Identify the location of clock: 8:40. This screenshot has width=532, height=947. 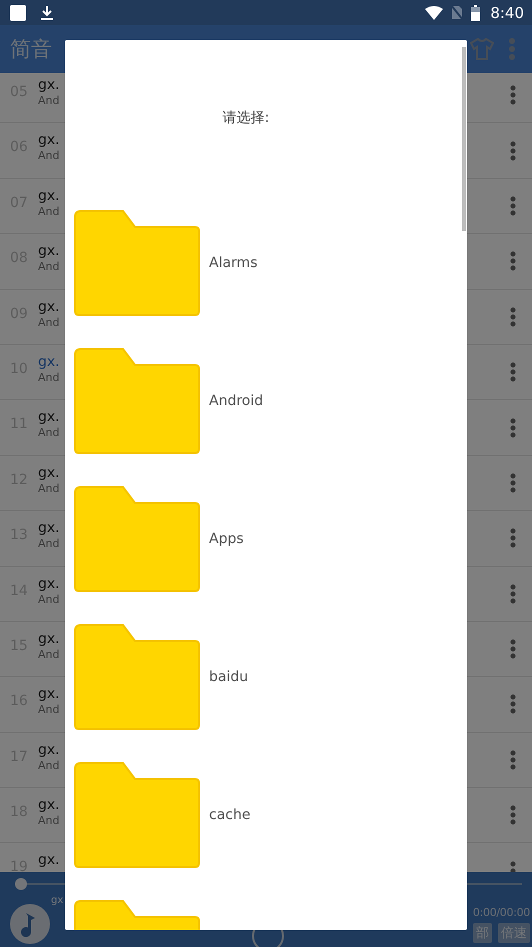
(507, 13).